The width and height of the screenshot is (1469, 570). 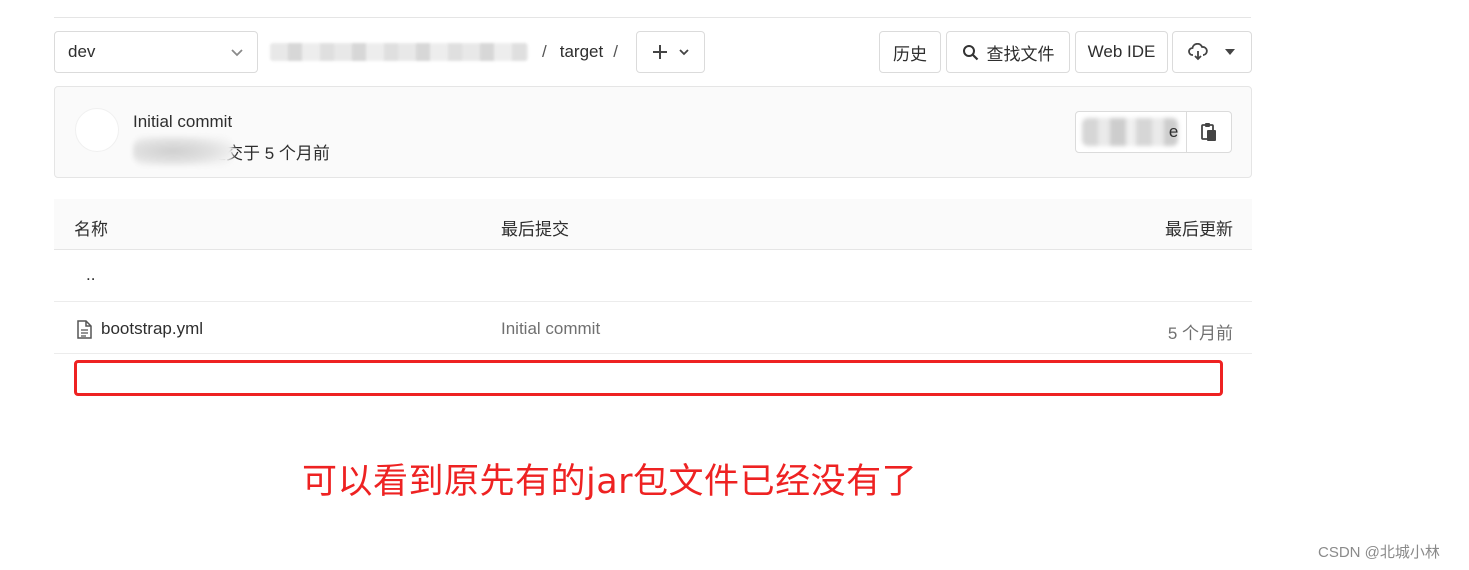 What do you see at coordinates (653, 276) in the screenshot?
I see `table-row-parent-dir: ..` at bounding box center [653, 276].